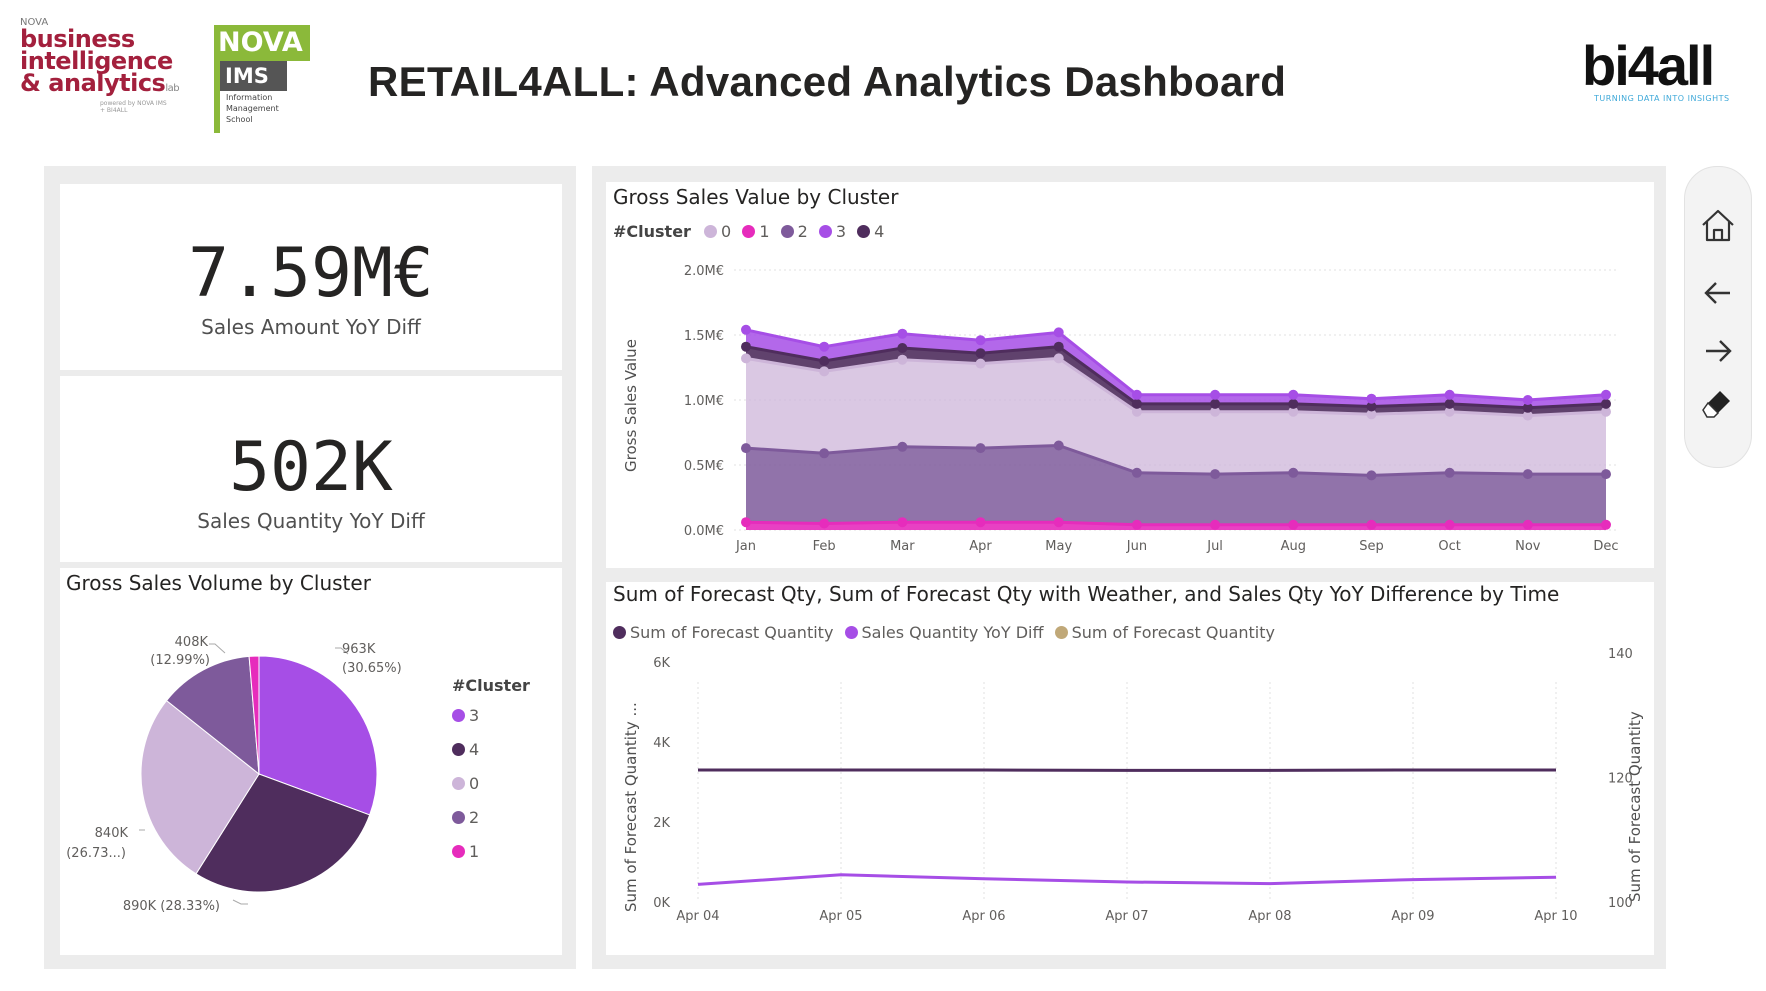 The height and width of the screenshot is (991, 1766). Describe the element at coordinates (824, 546) in the screenshot. I see `area-x-tick: Feb` at that location.